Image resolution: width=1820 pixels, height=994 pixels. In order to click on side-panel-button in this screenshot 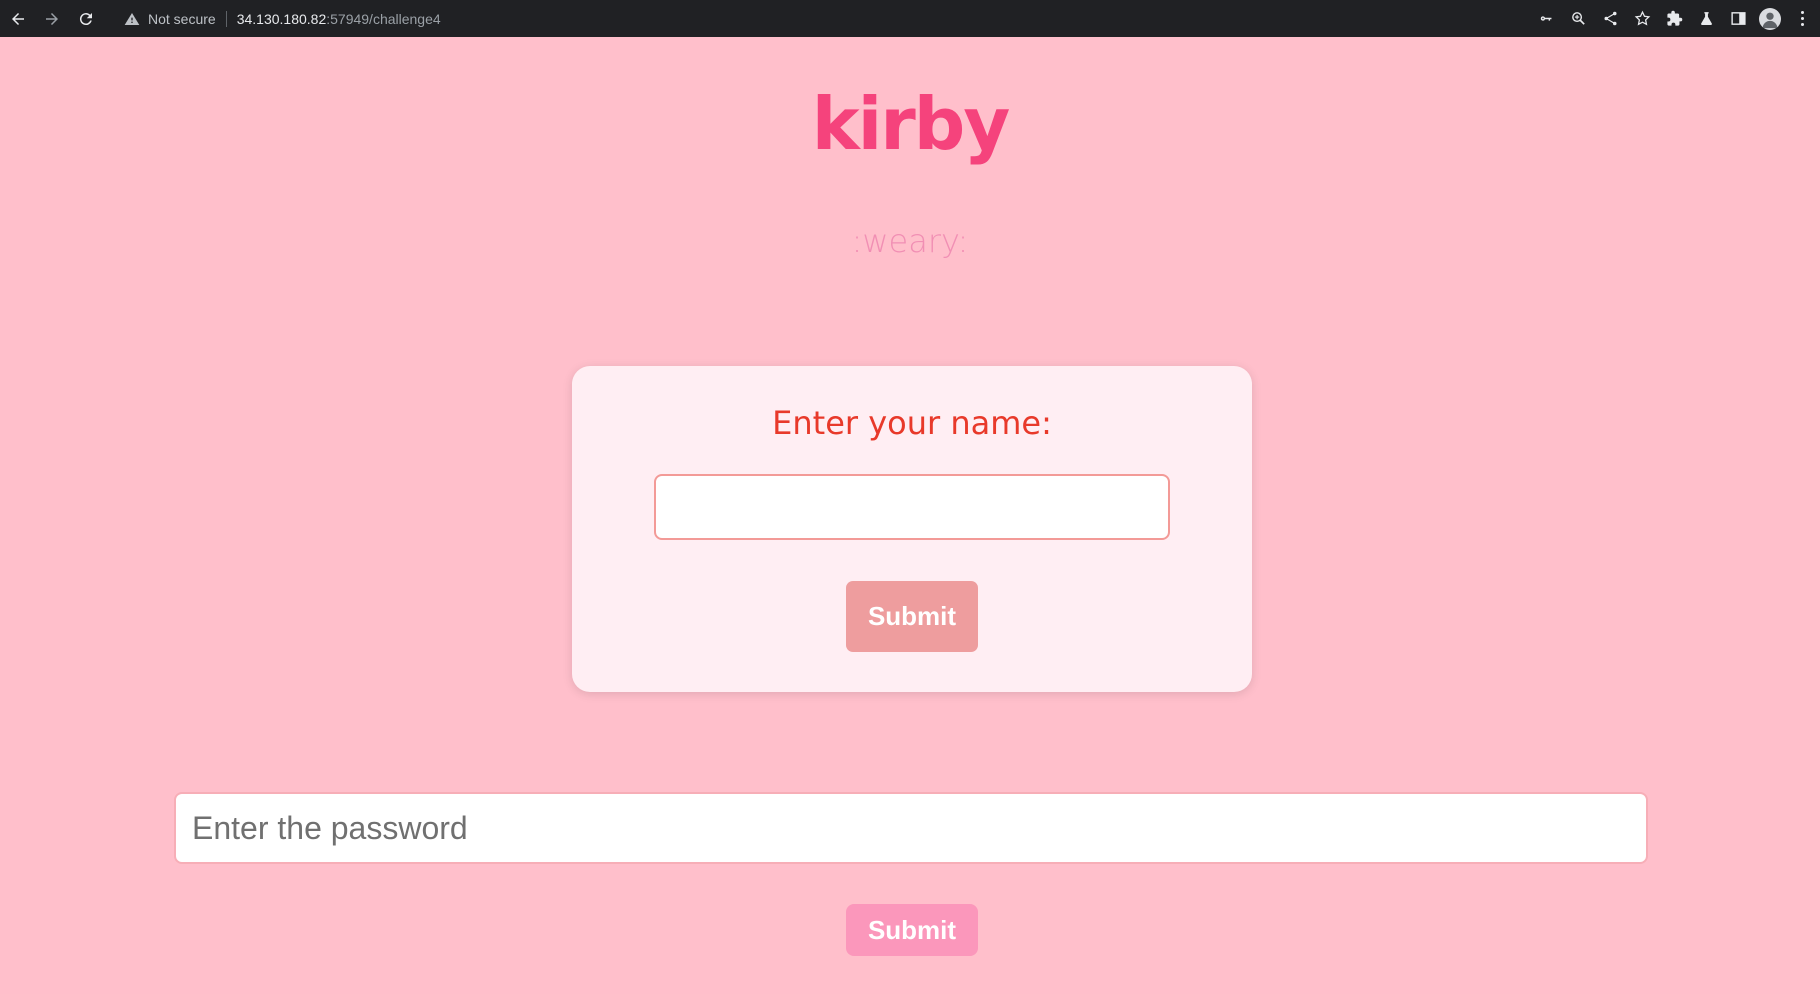, I will do `click(1738, 19)`.